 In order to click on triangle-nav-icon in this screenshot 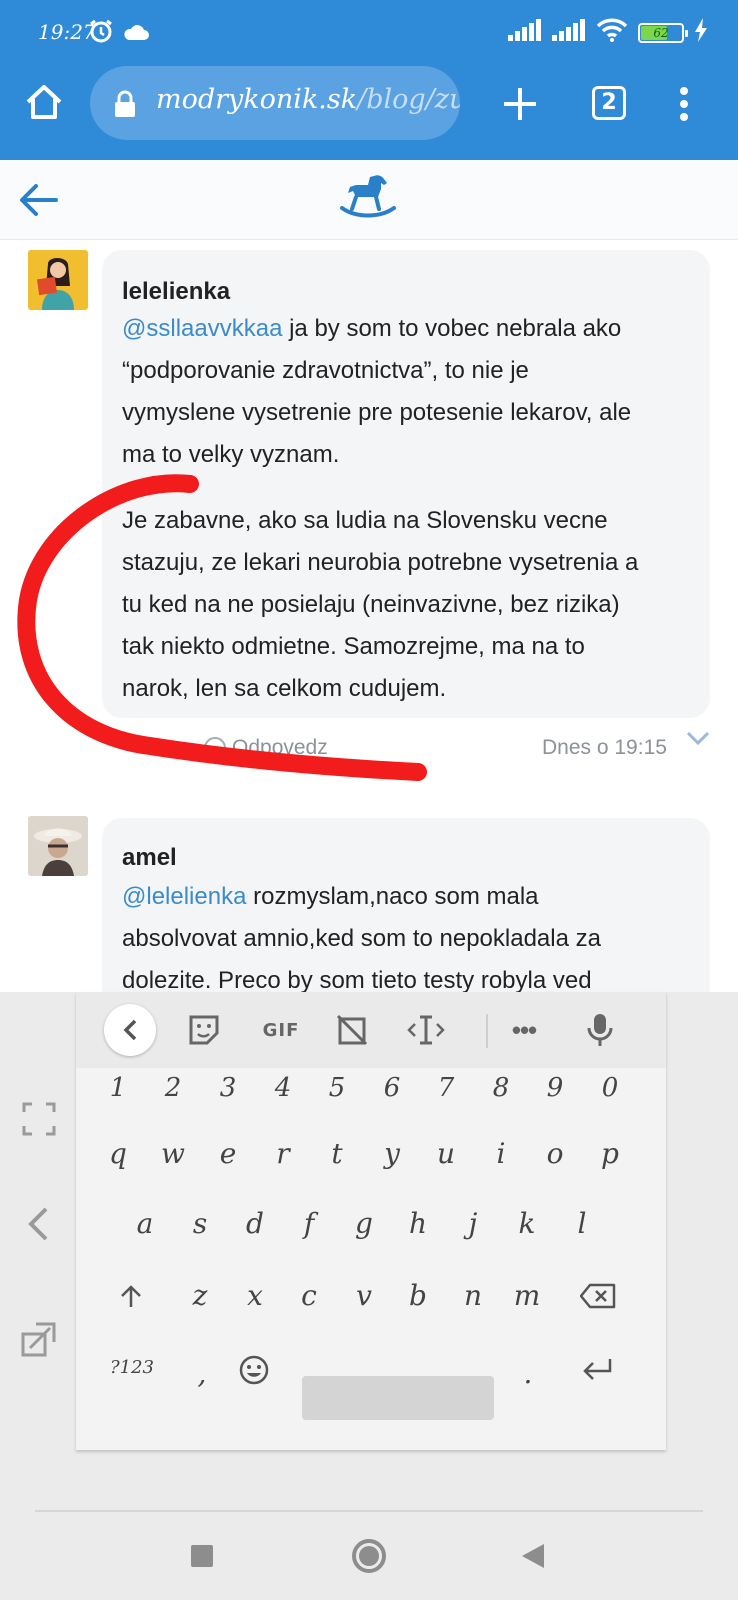, I will do `click(533, 1556)`.